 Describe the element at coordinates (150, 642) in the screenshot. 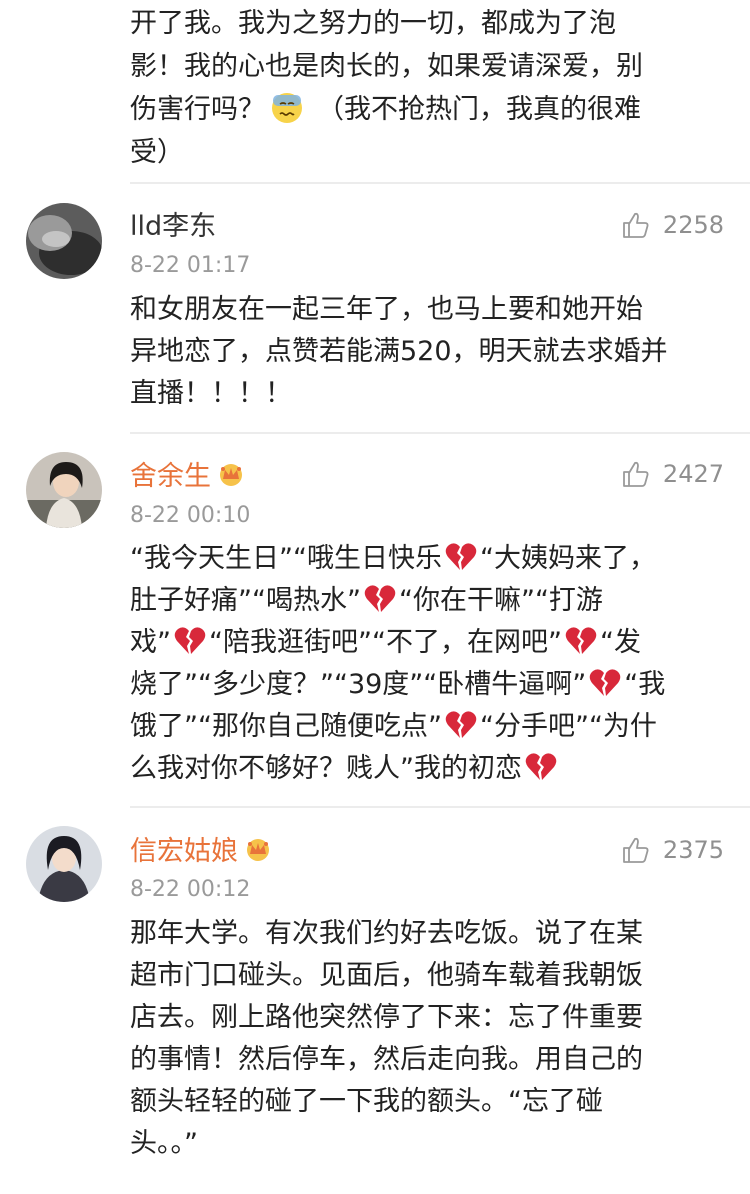

I see `comment-text-segment: 戏”` at that location.